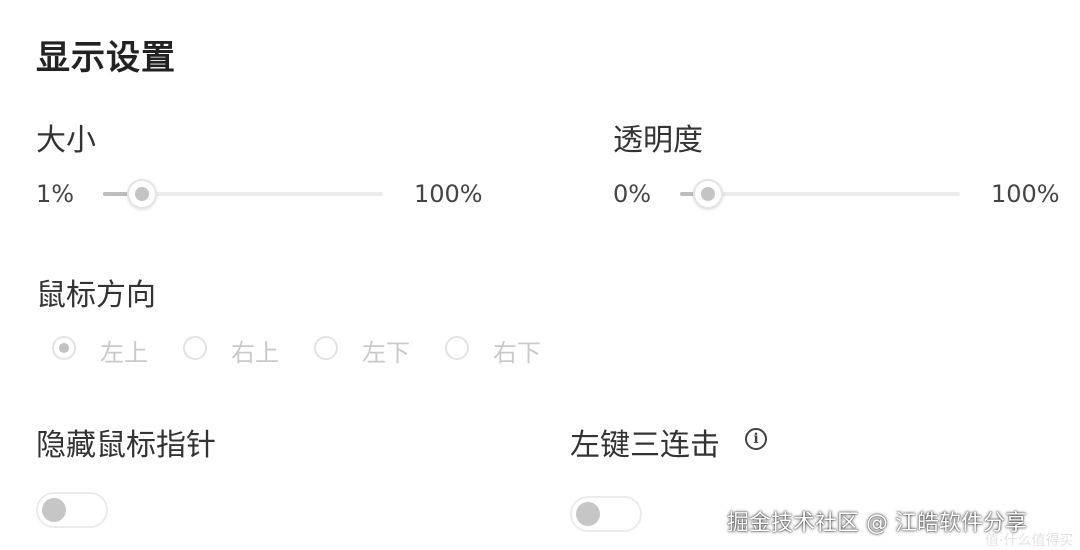 The height and width of the screenshot is (550, 1080). I want to click on size-label: 大小, so click(66, 140).